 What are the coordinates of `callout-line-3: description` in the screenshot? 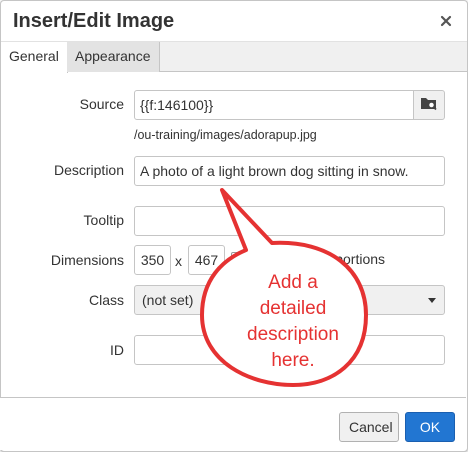 It's located at (293, 334).